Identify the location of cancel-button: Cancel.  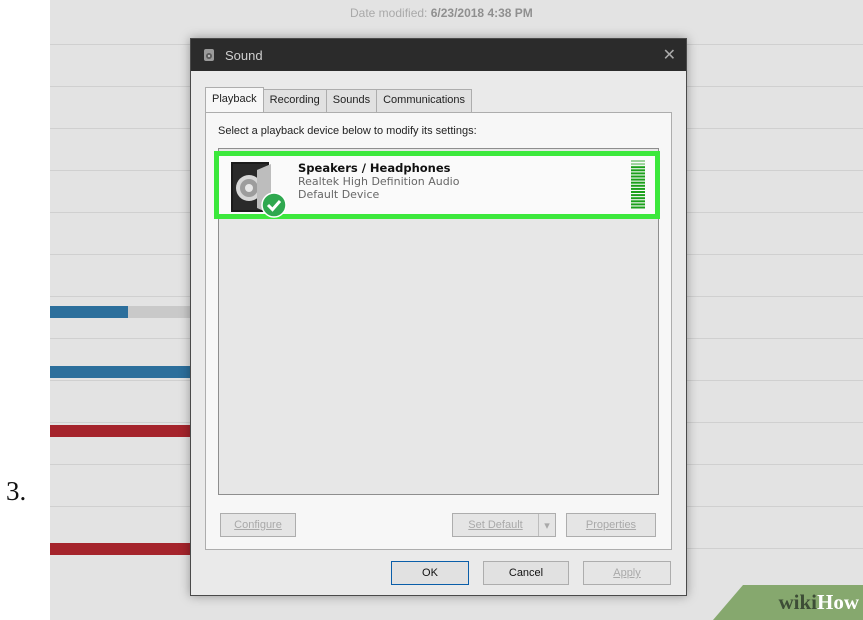
(526, 573).